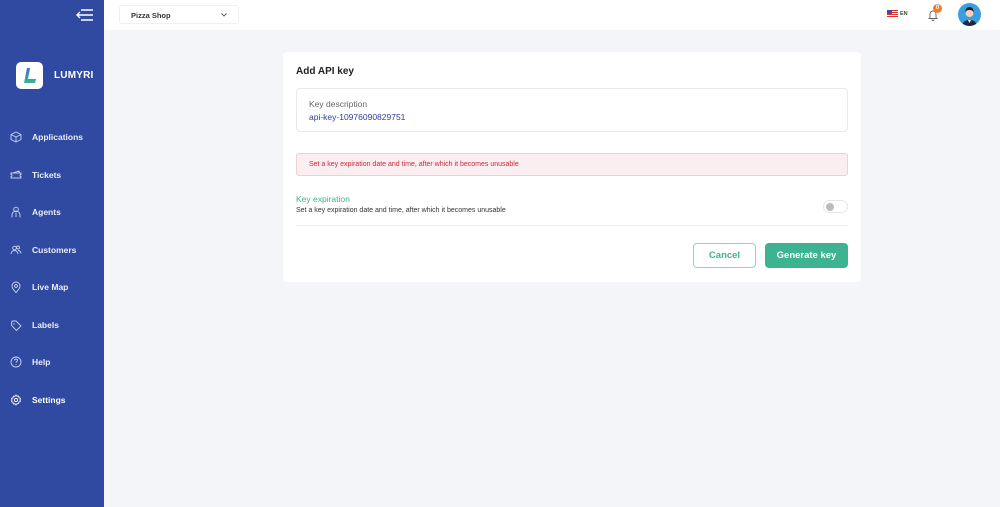  I want to click on key-description-label: Key description, so click(338, 104).